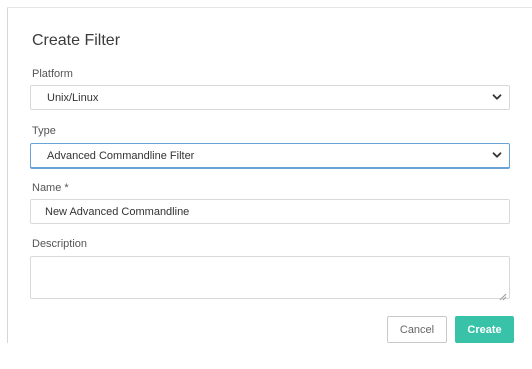 This screenshot has width=532, height=369. I want to click on type-select: Advanced Commandline Filter, so click(270, 155).